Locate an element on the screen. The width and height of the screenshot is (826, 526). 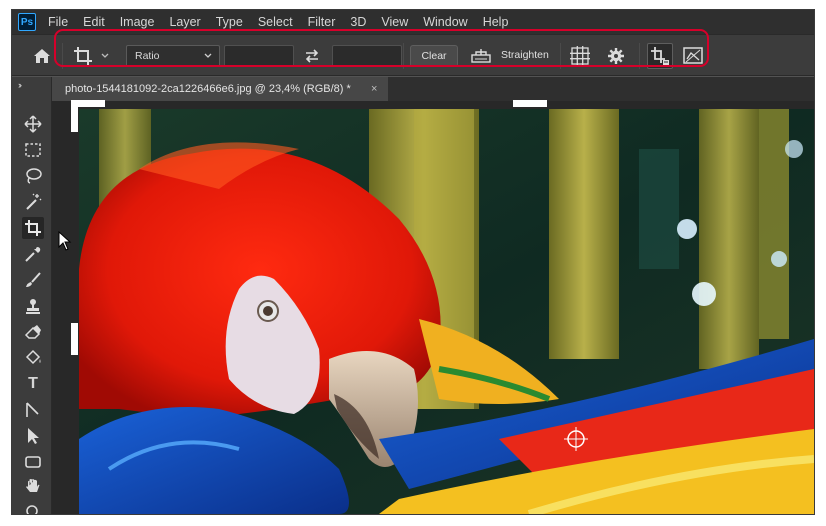
ps-logo: Ps is located at coordinates (27, 22).